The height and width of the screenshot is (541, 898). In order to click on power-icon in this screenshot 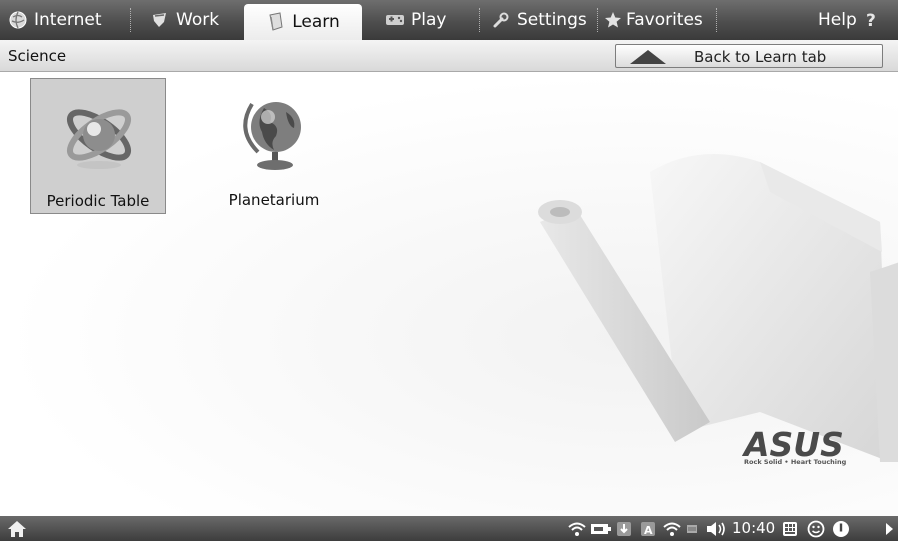, I will do `click(841, 528)`.